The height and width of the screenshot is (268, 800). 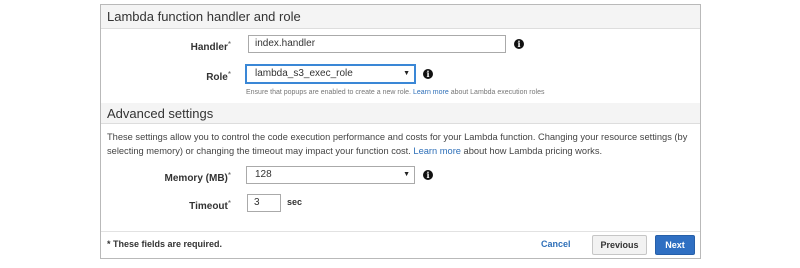 What do you see at coordinates (295, 202) in the screenshot?
I see `timeout-unit: sec` at bounding box center [295, 202].